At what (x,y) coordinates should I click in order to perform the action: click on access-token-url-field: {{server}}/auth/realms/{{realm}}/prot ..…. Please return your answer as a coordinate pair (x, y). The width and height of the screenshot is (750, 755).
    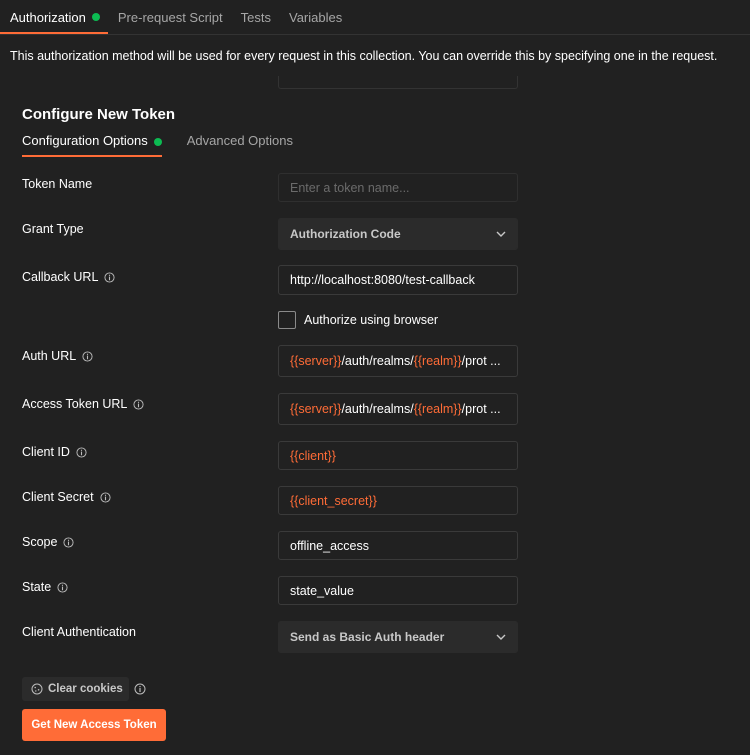
    Looking at the image, I should click on (398, 409).